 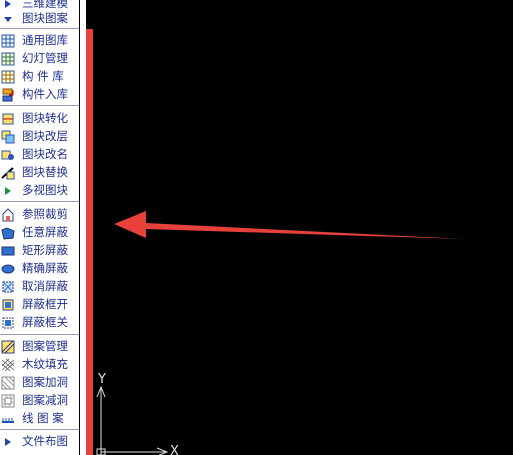 I want to click on red-arrow-icon, so click(x=288, y=225).